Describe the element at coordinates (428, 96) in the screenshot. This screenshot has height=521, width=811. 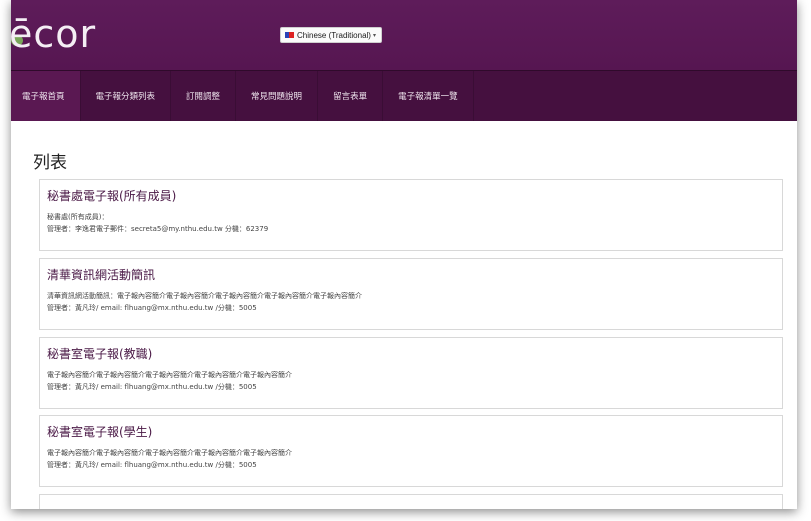
I see `nav-item-newsletter-list: 電子報清單一覽` at that location.